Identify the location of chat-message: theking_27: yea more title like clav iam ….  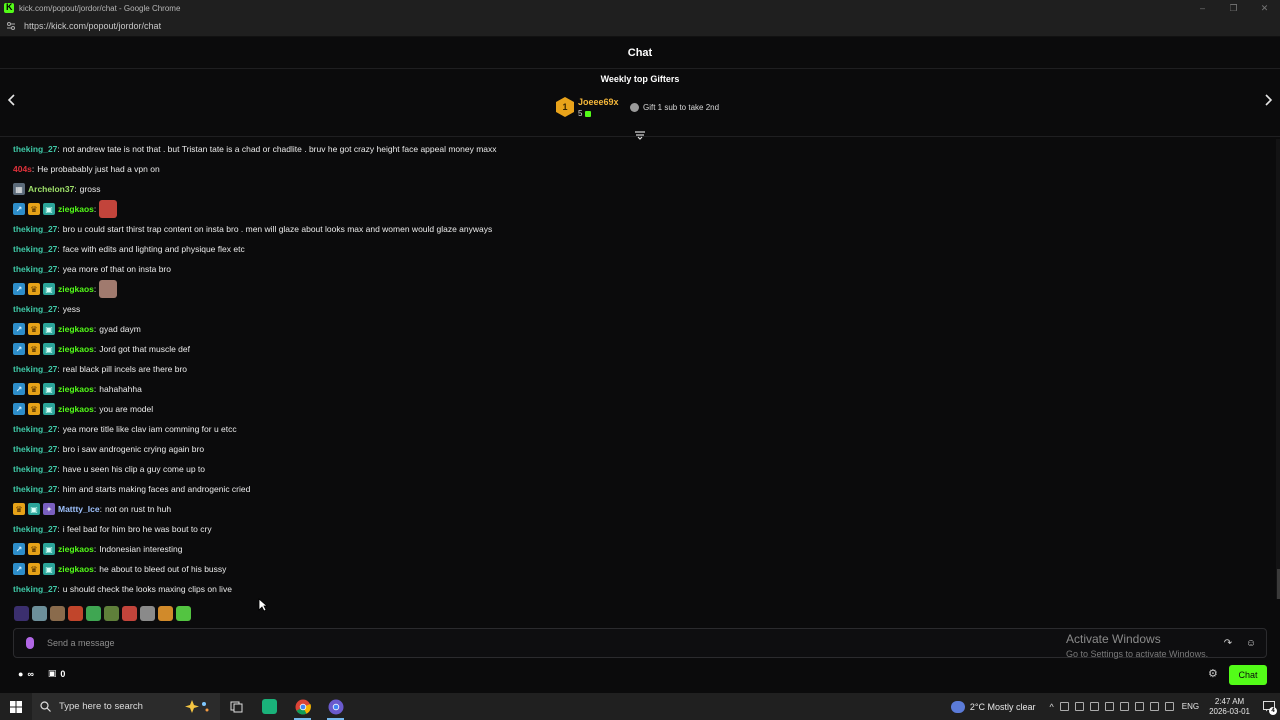
(638, 429).